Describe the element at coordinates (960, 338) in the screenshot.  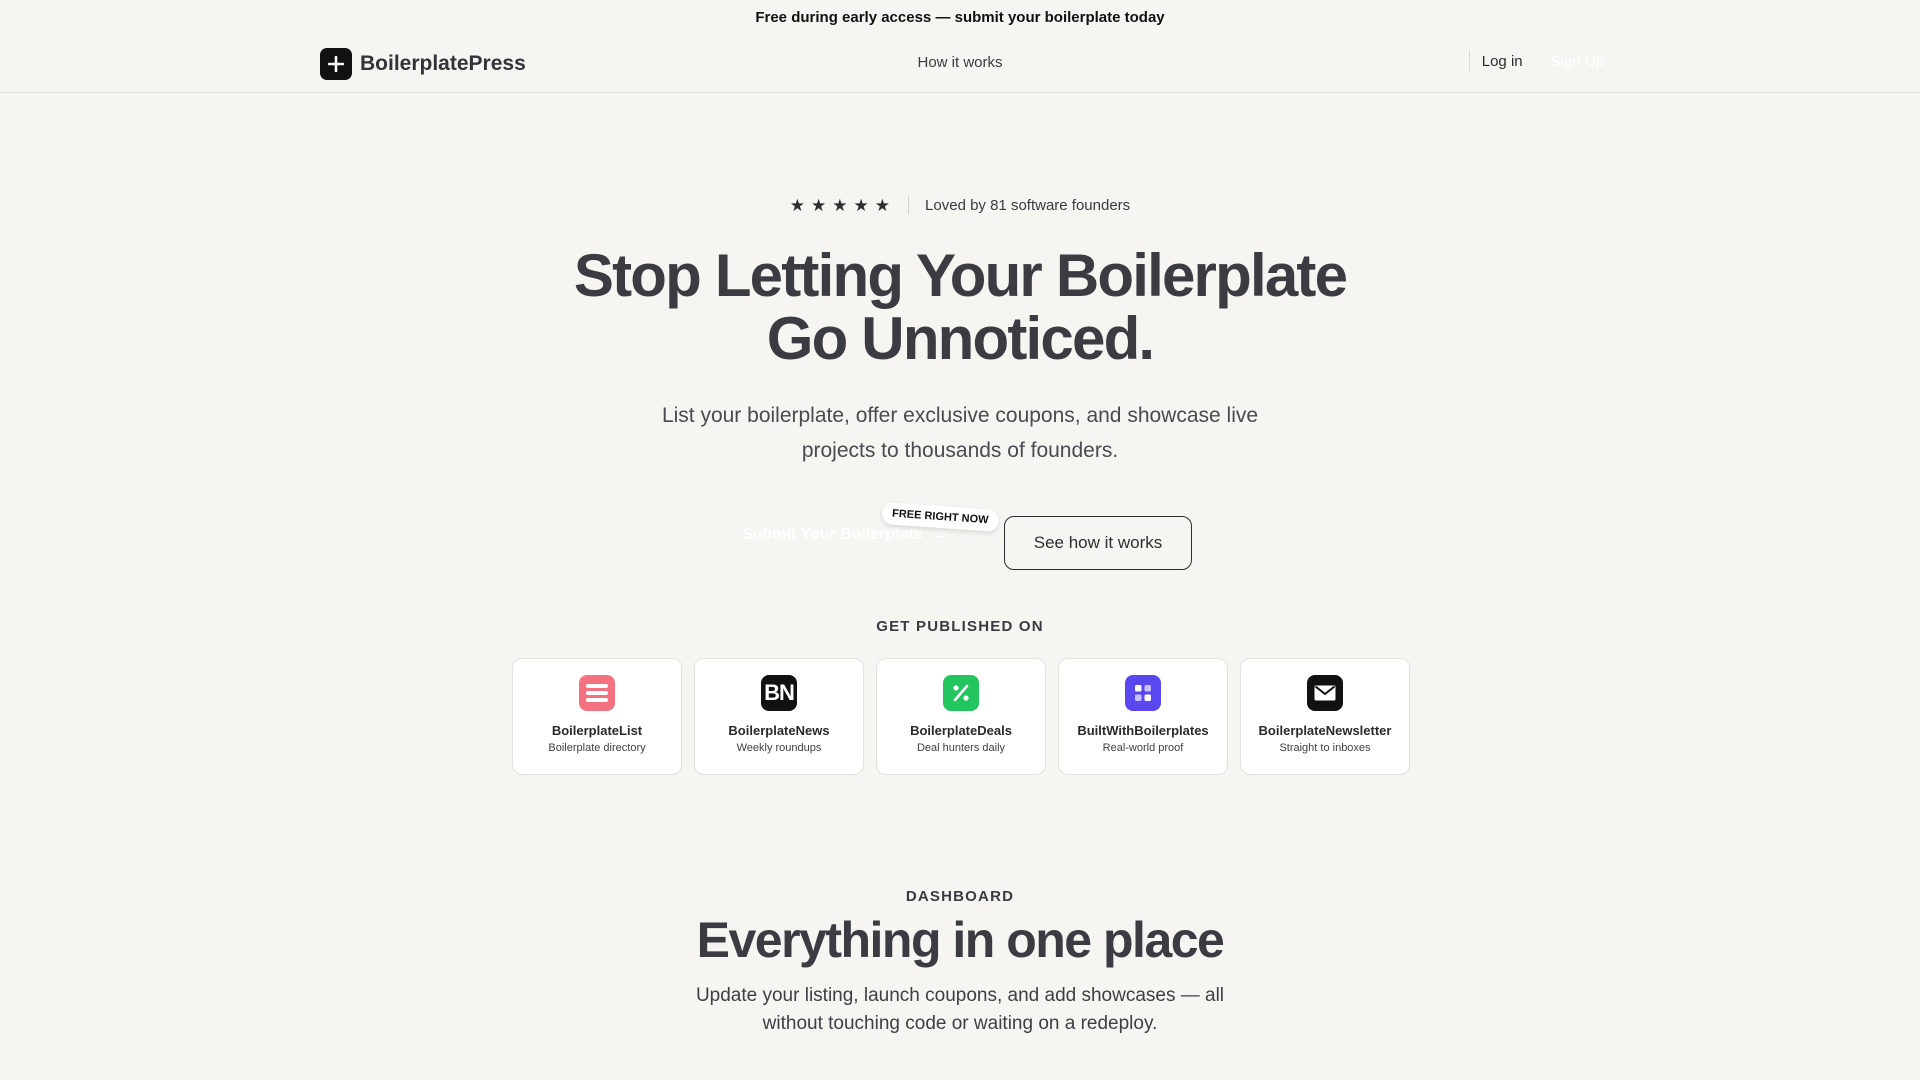
I see `hero-title-line2: Go Unnoticed.` at that location.